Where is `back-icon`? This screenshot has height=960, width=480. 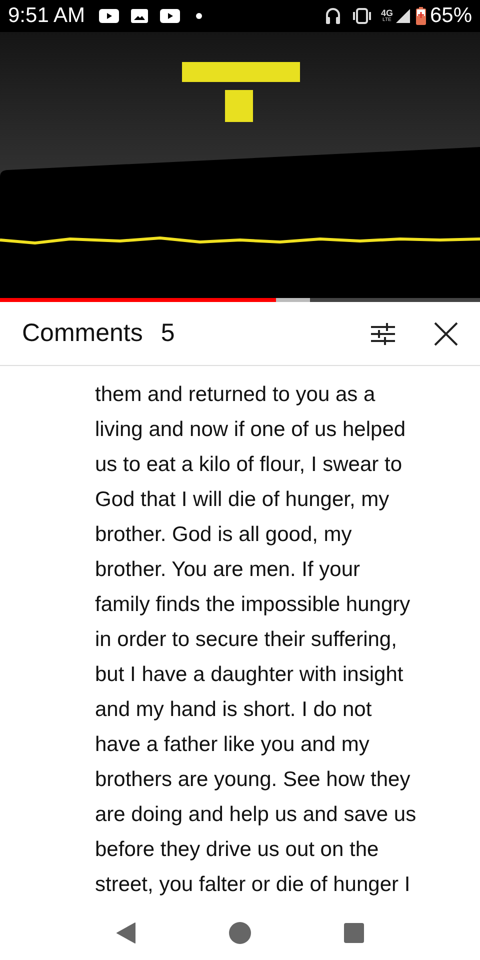
back-icon is located at coordinates (126, 933).